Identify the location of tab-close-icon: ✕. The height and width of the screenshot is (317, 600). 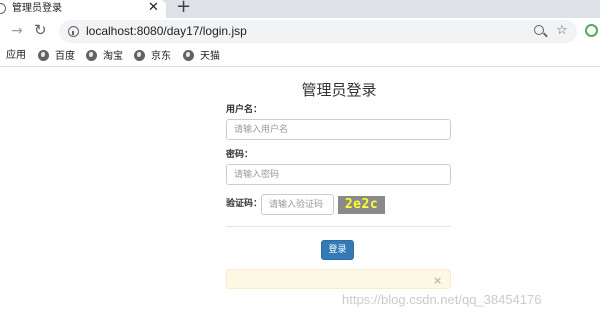
(153, 8).